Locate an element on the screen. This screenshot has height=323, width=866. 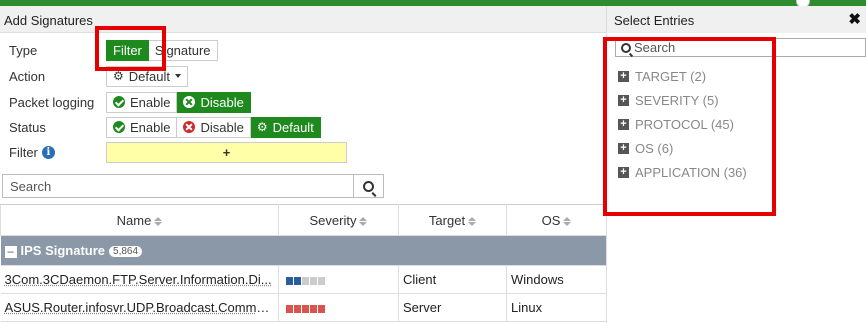
entry-item: + SEVERITY (5) is located at coordinates (682, 100).